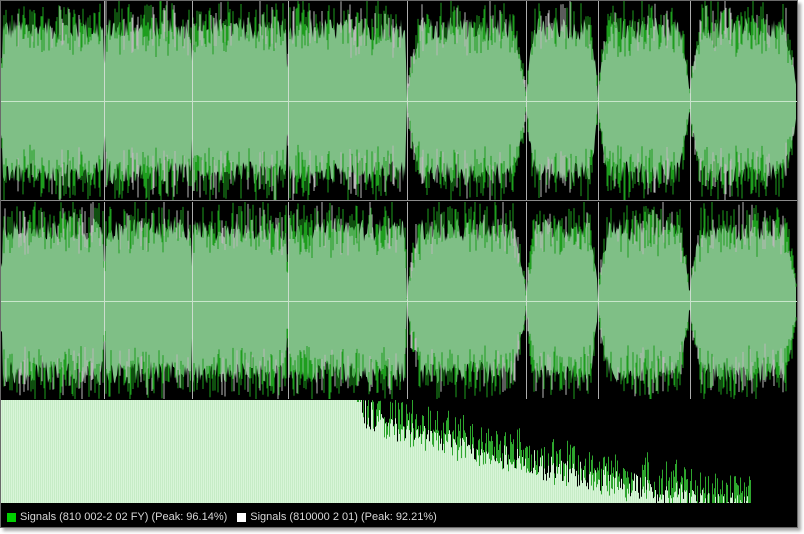 This screenshot has width=804, height=534. I want to click on legend-item-white: Signals (810000 2 01) (Peak: 92.21%), so click(337, 517).